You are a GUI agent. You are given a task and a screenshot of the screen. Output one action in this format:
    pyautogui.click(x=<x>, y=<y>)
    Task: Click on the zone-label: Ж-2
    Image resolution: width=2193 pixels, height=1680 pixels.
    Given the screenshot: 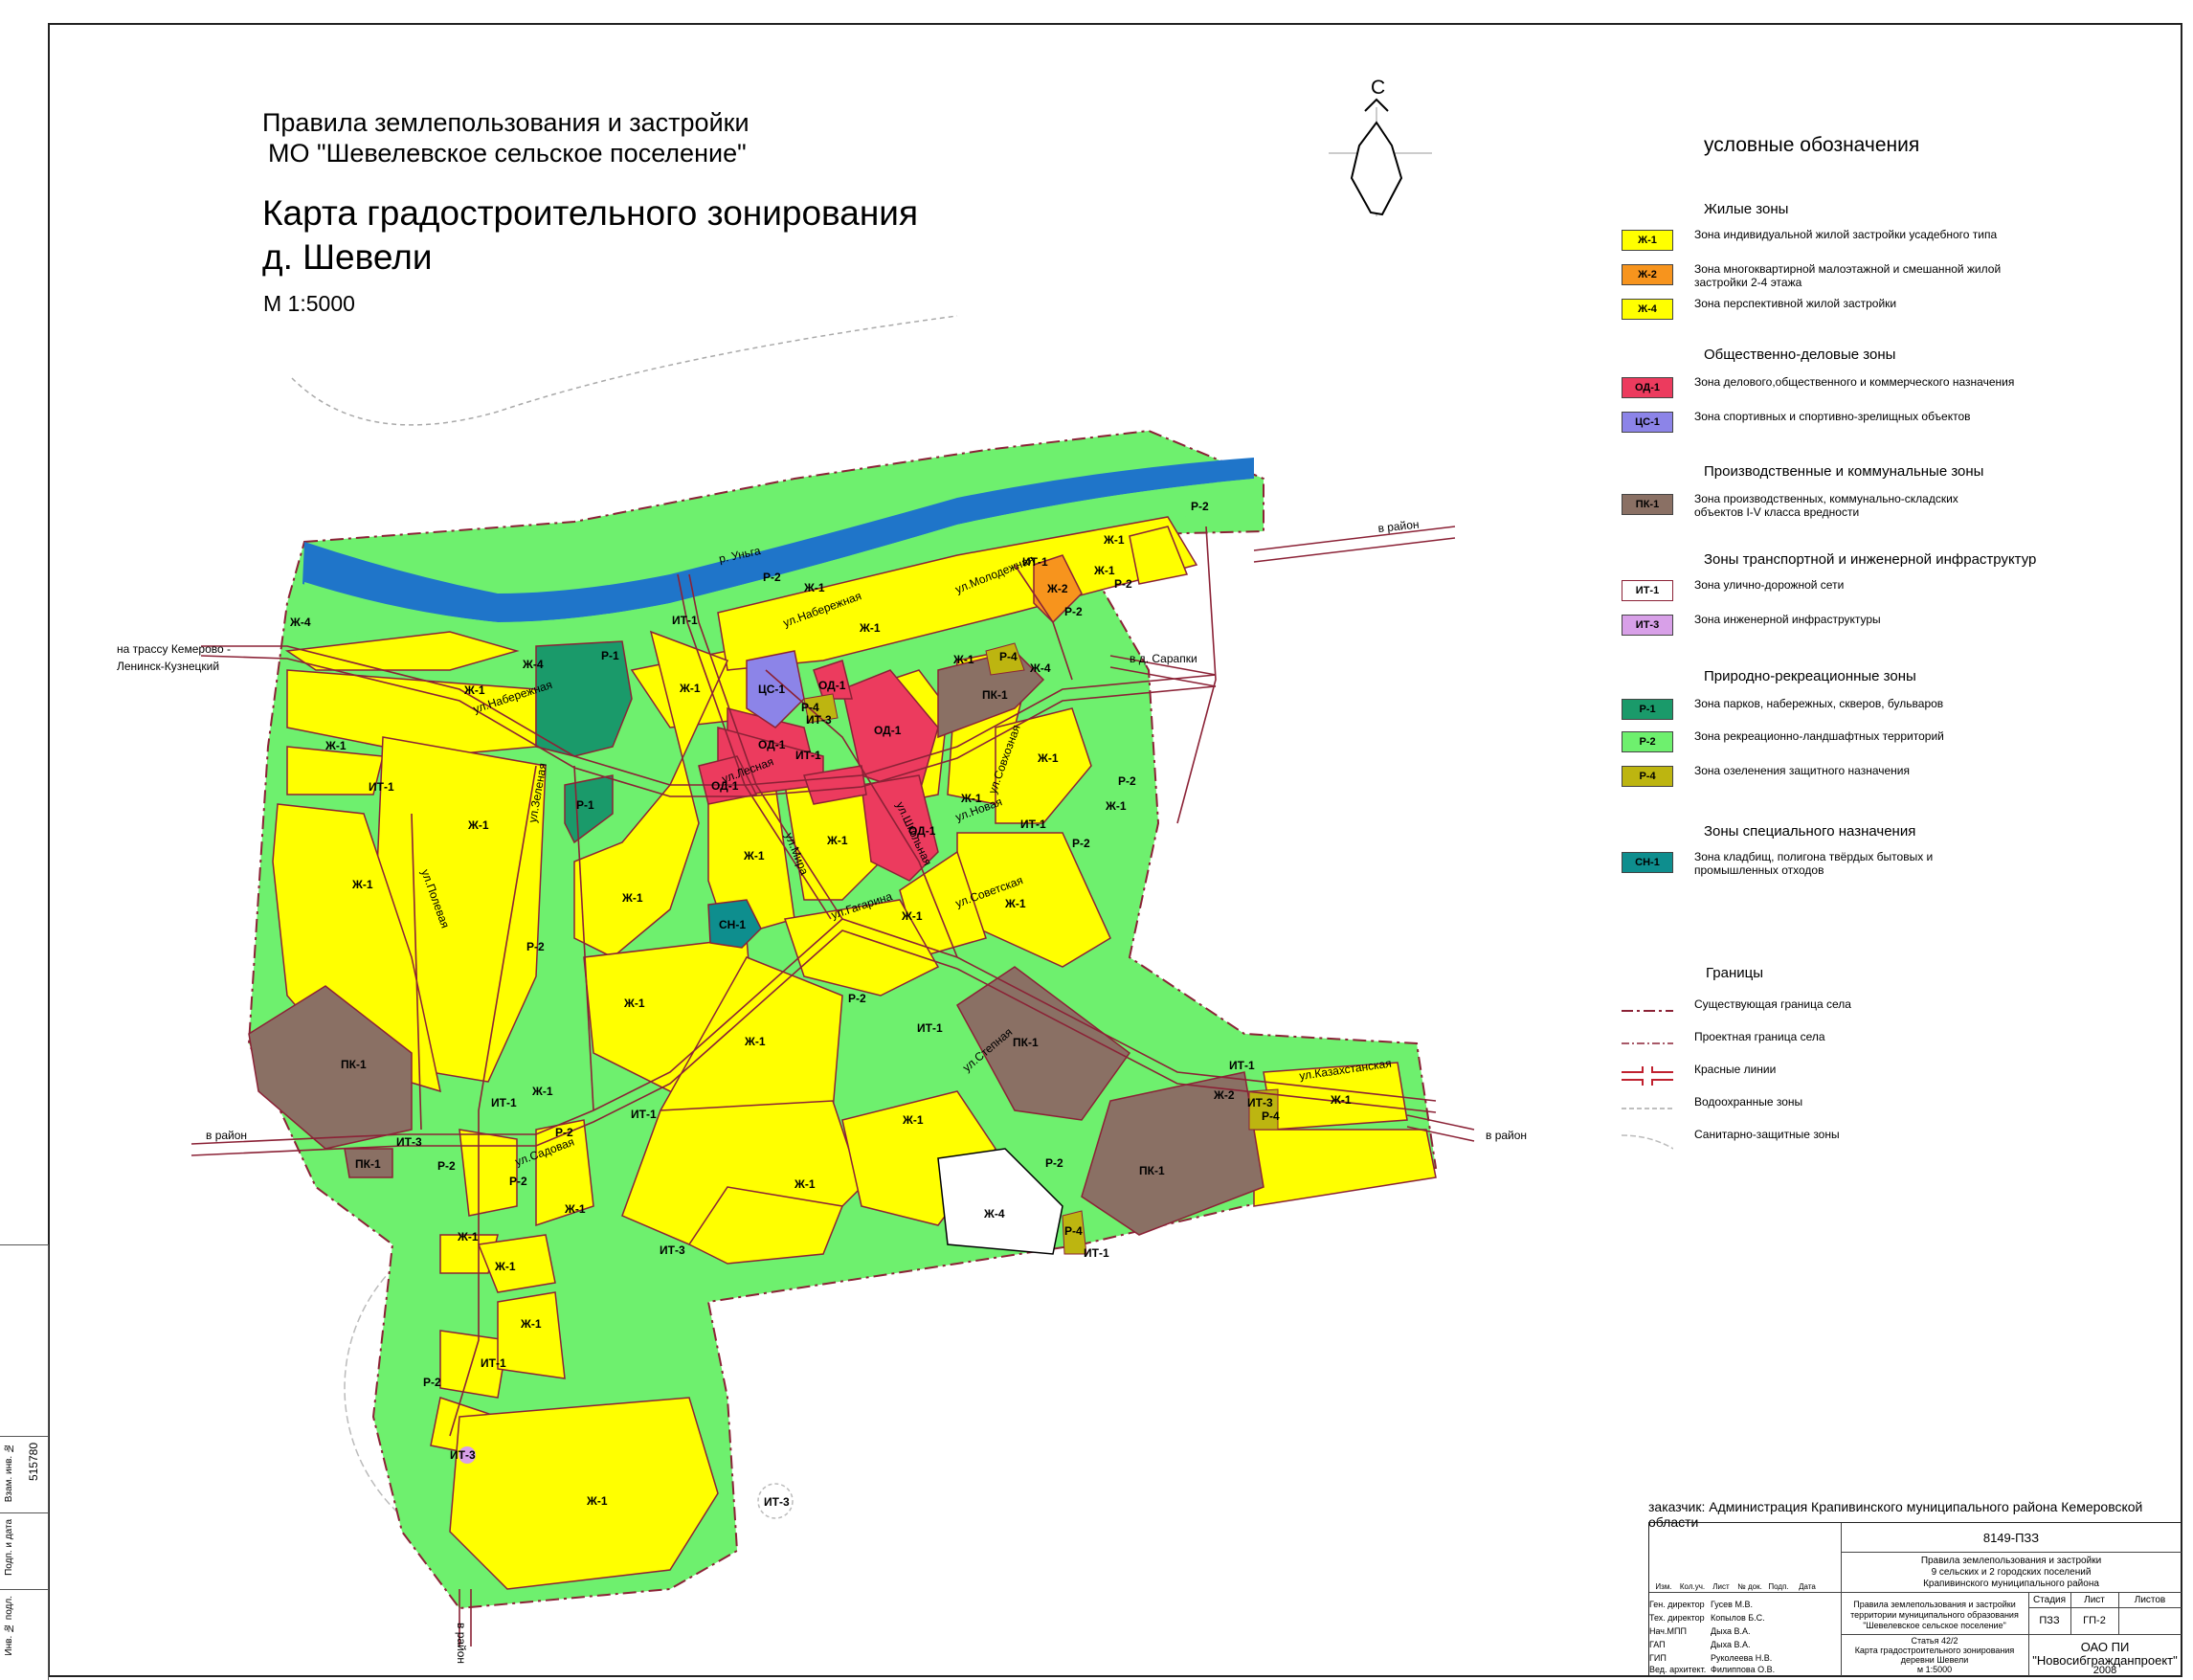 What is the action you would take?
    pyautogui.click(x=1224, y=1095)
    